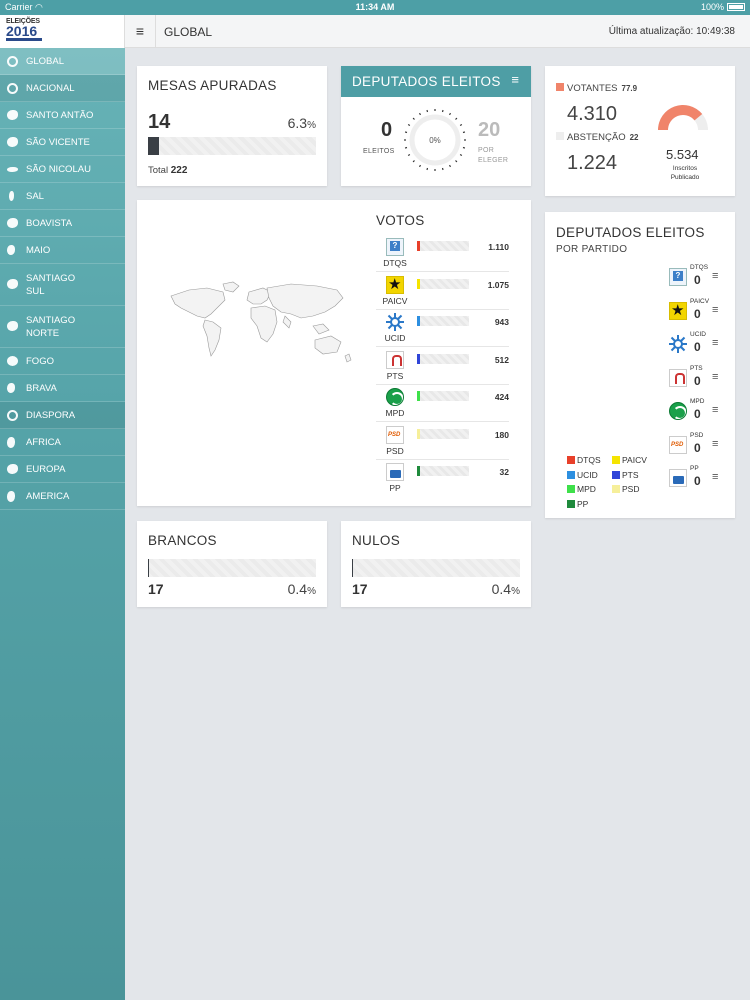 This screenshot has width=750, height=1000. I want to click on sidebar-item-sal: SAL, so click(62, 196).